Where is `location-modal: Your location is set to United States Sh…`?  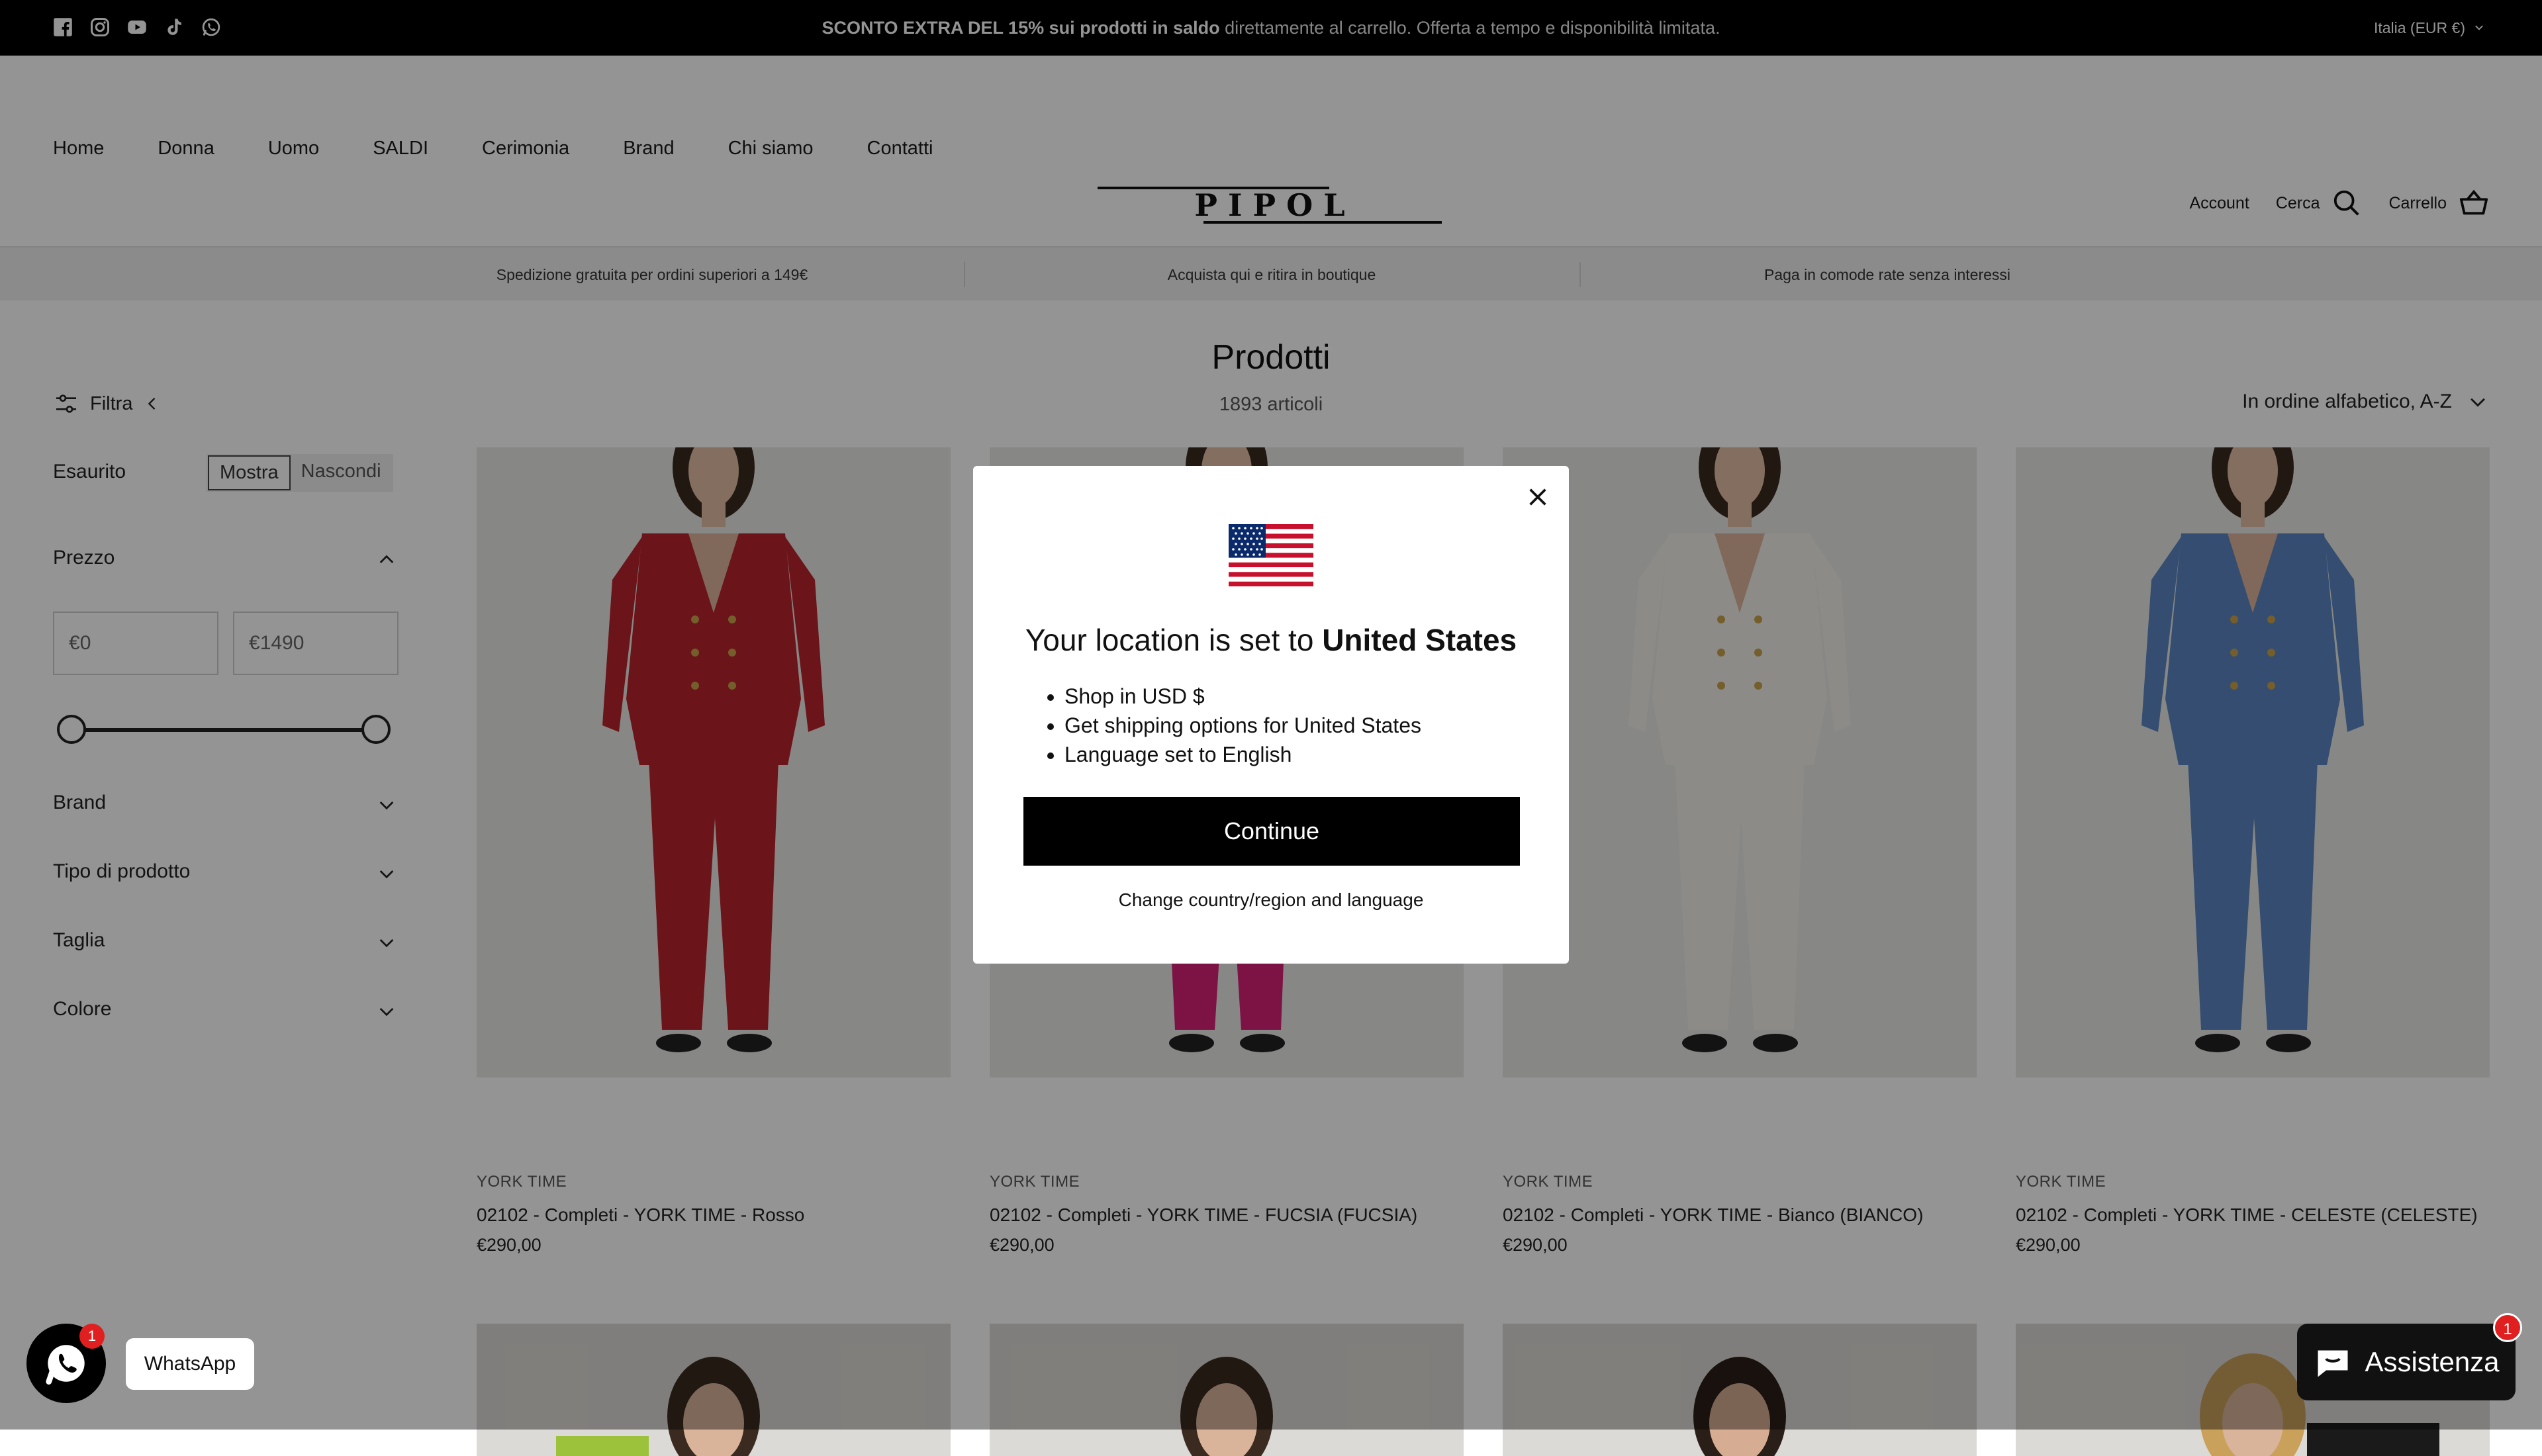
location-modal: Your location is set to United States Sh… is located at coordinates (1271, 715).